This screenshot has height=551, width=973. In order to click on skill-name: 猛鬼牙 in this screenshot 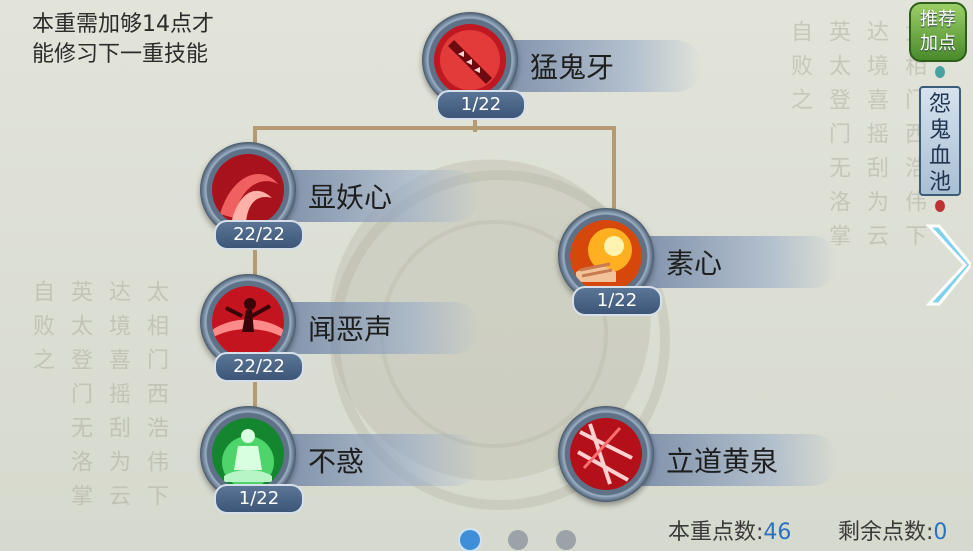, I will do `click(572, 67)`.